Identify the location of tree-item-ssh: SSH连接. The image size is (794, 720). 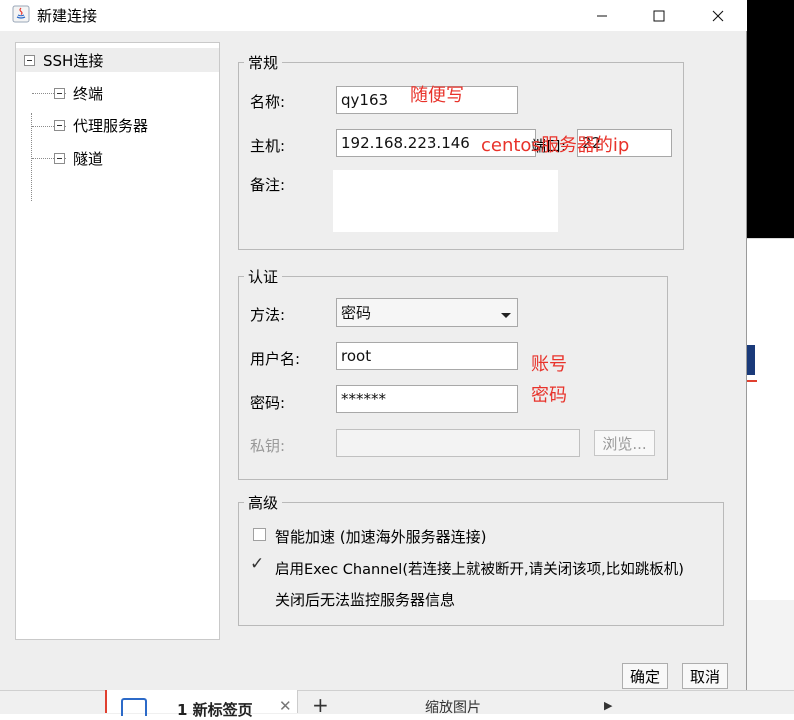
(117, 60).